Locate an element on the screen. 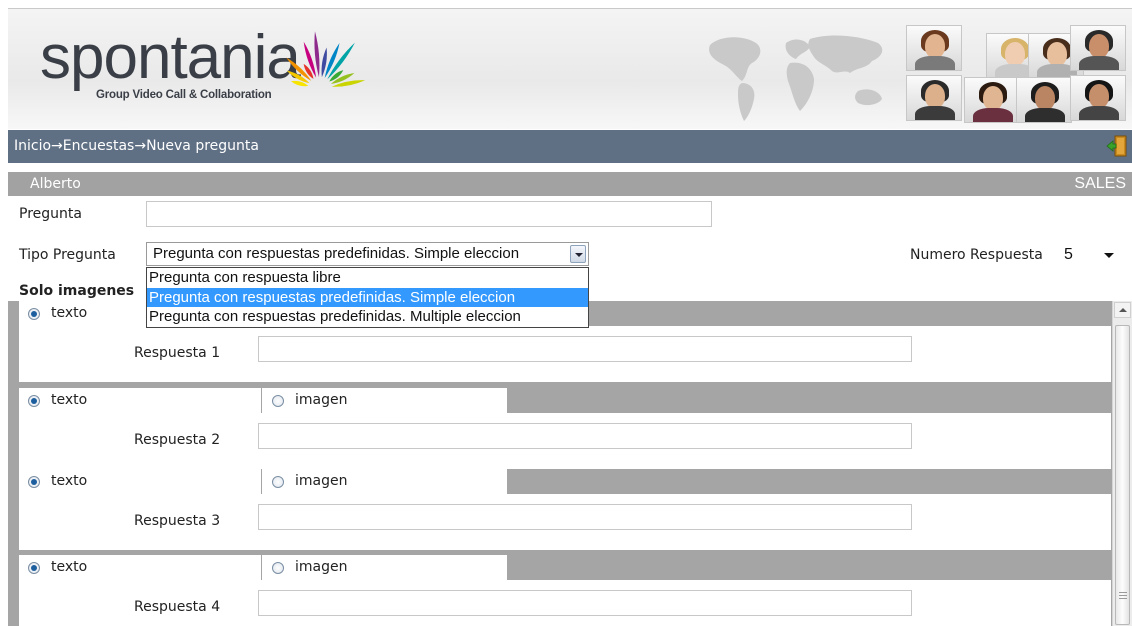  scroll-up-arrow-icon is located at coordinates (1122, 310).